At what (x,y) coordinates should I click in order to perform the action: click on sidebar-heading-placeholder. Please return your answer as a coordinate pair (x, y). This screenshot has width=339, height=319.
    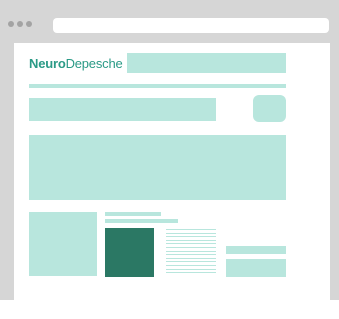
    Looking at the image, I should click on (256, 250).